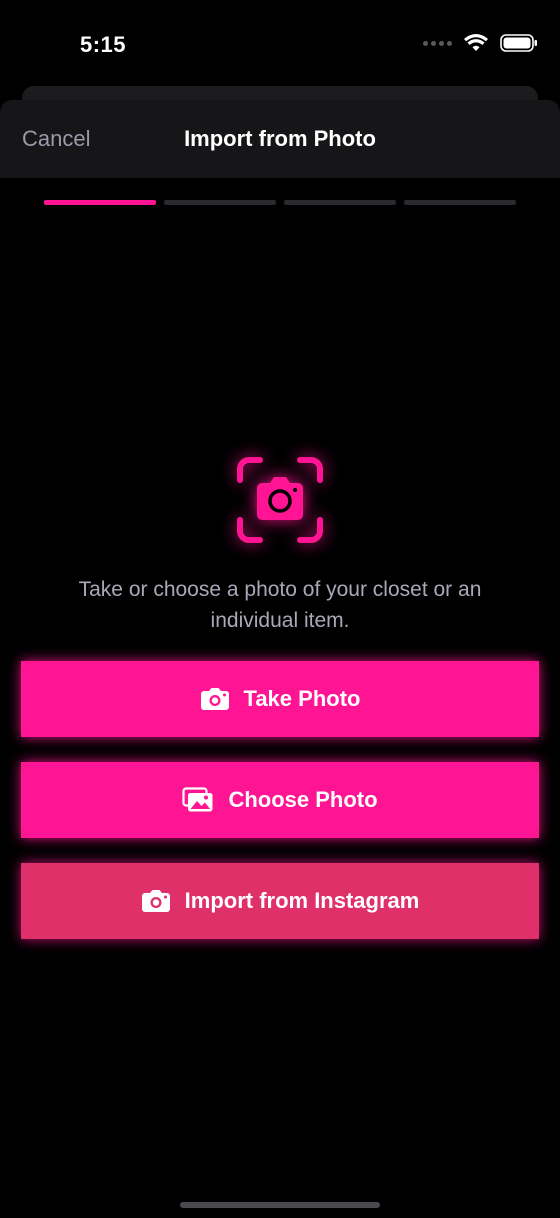 The width and height of the screenshot is (560, 1218). I want to click on status-bar: 5:15, so click(280, 46).